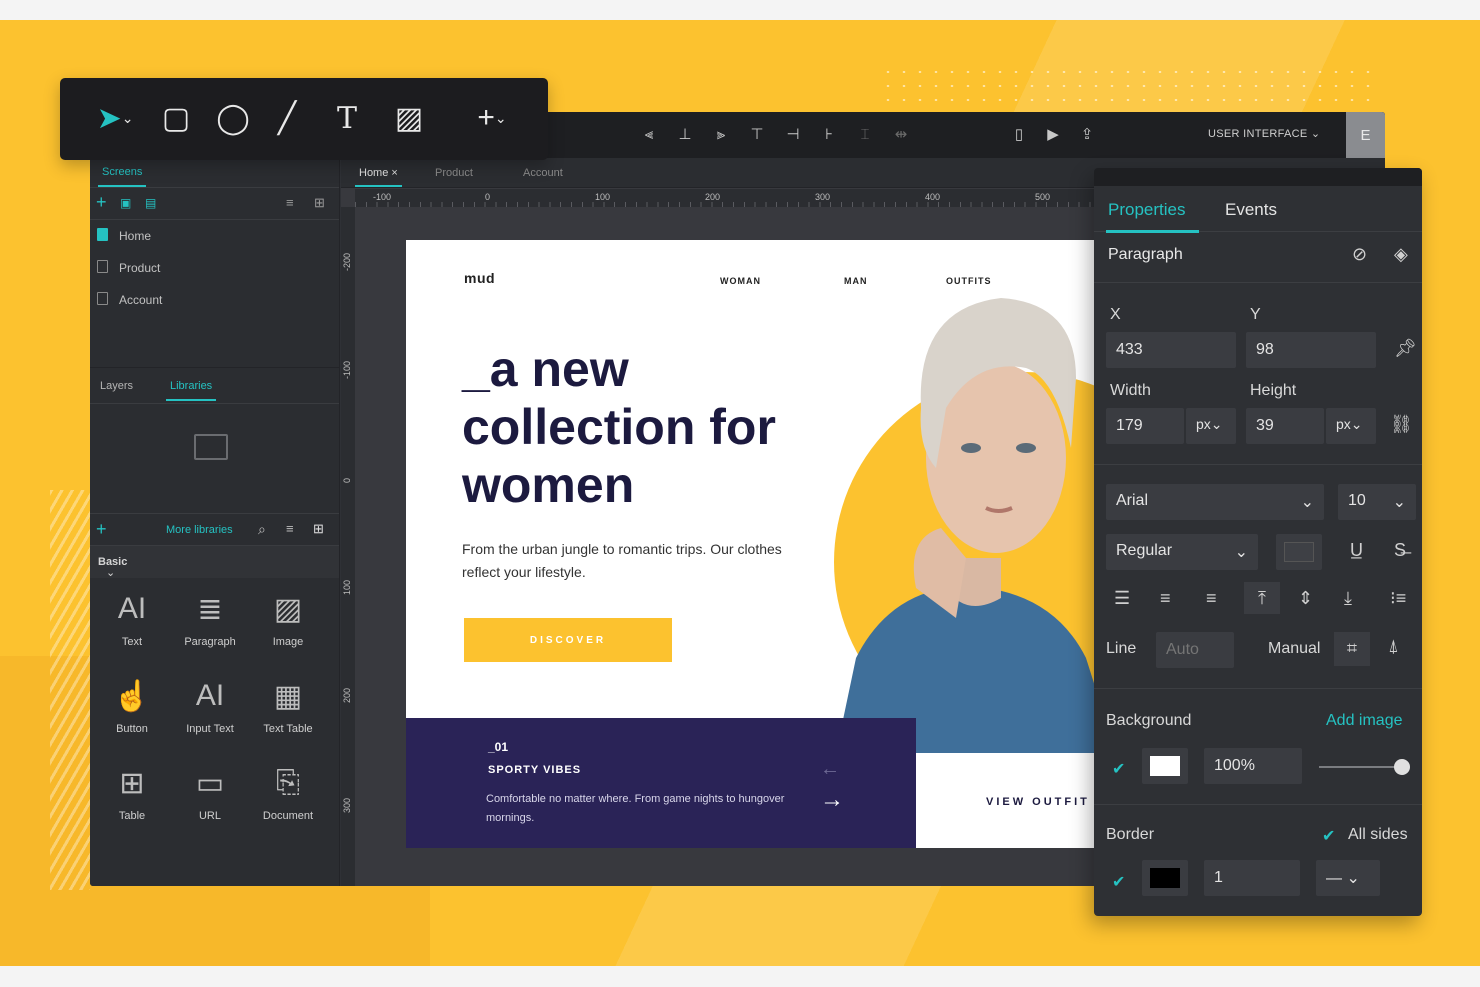 This screenshot has width=1480, height=987. What do you see at coordinates (829, 135) in the screenshot?
I see `align-bottom-icon: ⊦` at bounding box center [829, 135].